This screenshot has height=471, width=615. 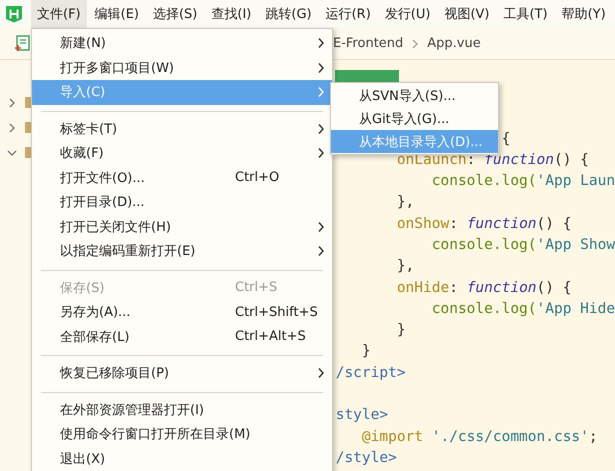 What do you see at coordinates (182, 128) in the screenshot?
I see `menu-item: 标签卡(T)` at bounding box center [182, 128].